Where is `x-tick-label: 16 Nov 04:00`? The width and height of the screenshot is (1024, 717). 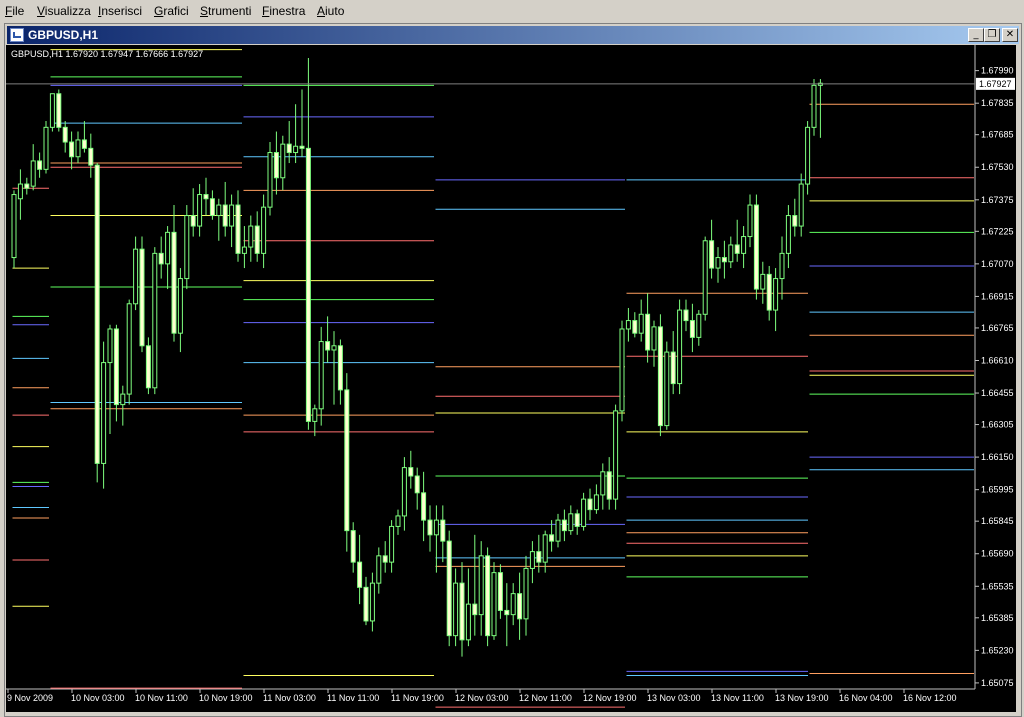
x-tick-label: 16 Nov 04:00 is located at coordinates (866, 698).